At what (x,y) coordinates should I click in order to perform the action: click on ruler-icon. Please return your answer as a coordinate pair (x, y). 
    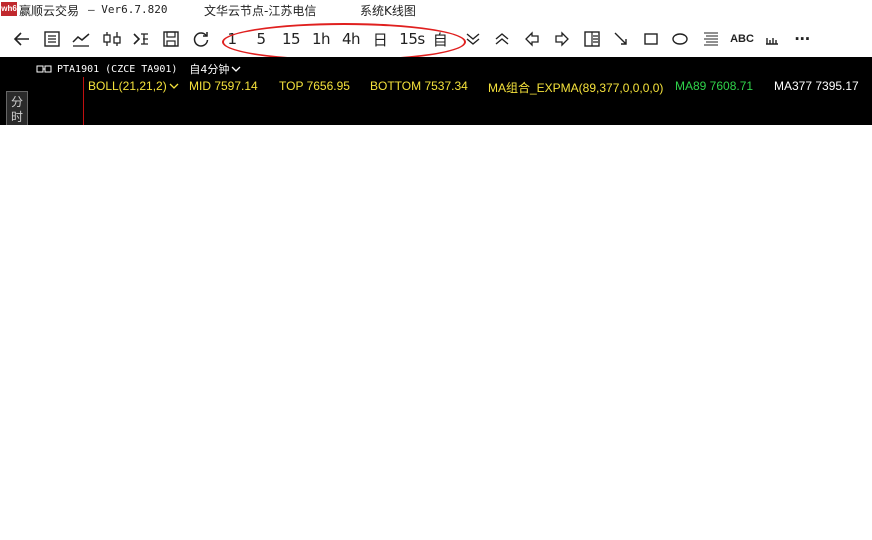
    Looking at the image, I should click on (772, 39).